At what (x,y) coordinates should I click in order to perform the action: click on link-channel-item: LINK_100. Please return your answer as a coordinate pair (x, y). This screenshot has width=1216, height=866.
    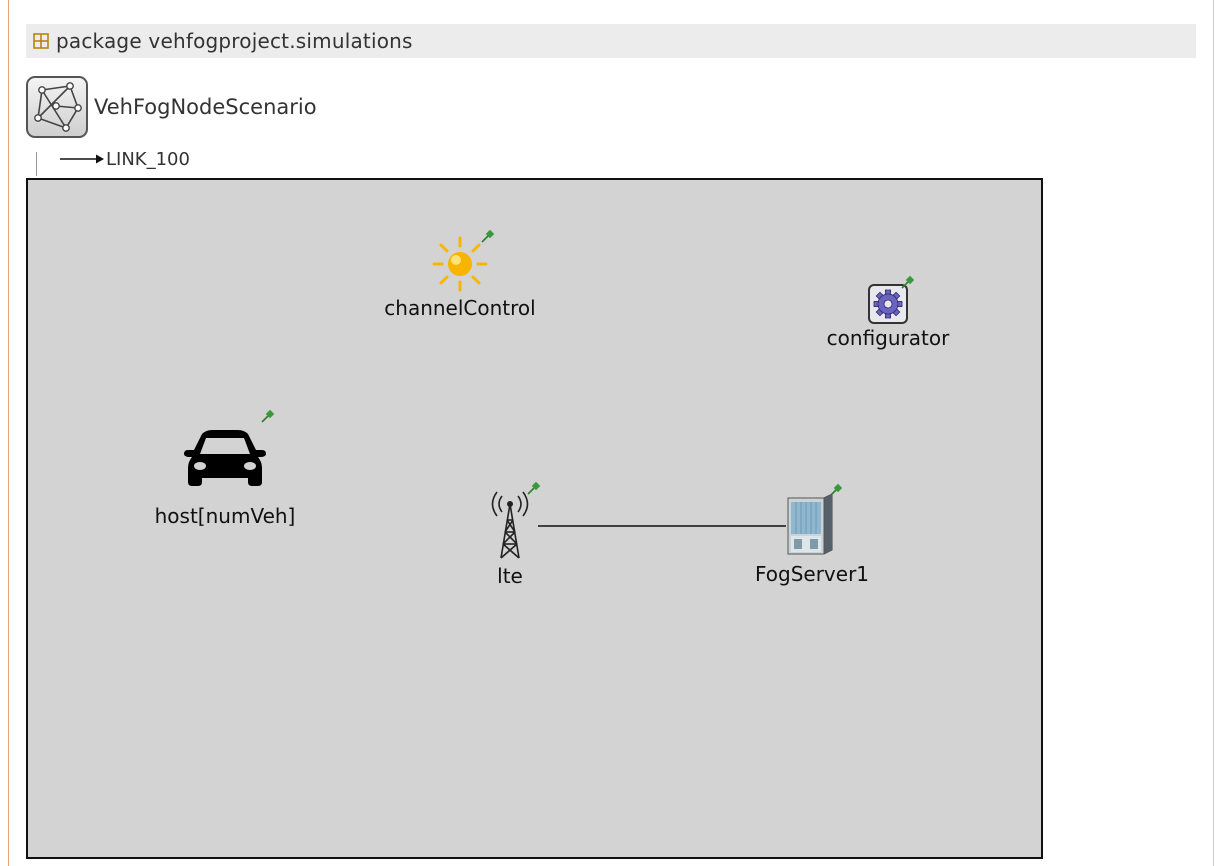
    Looking at the image, I should click on (125, 159).